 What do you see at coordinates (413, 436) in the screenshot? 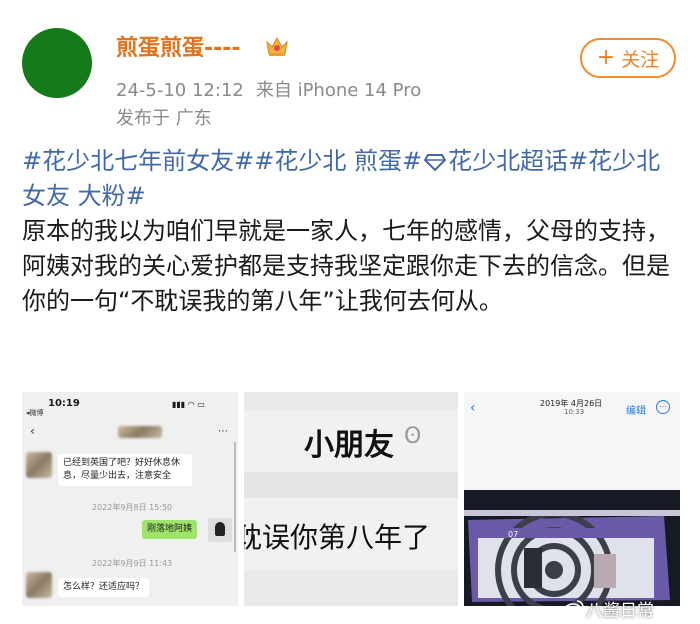
I see `ear-icon: ʘ` at bounding box center [413, 436].